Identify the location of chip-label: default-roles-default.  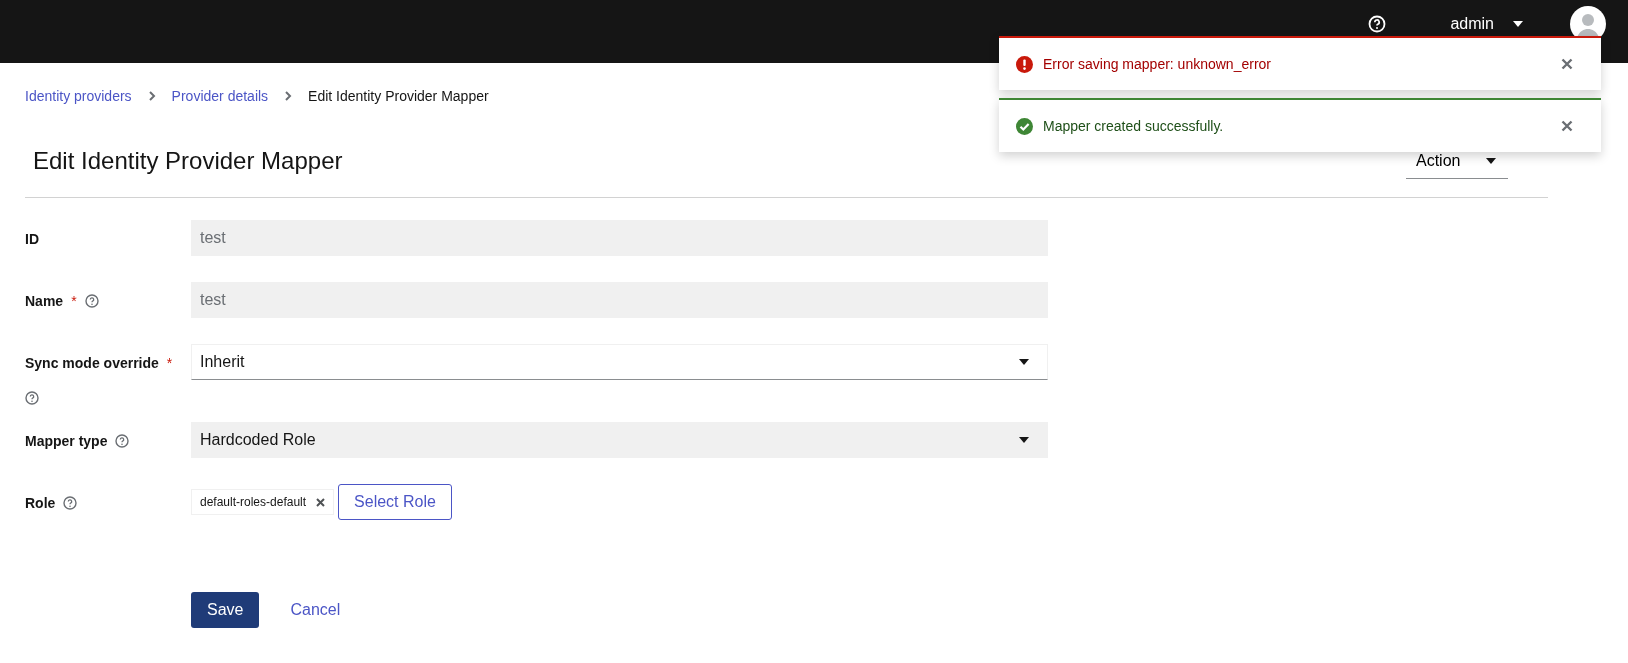
(253, 502).